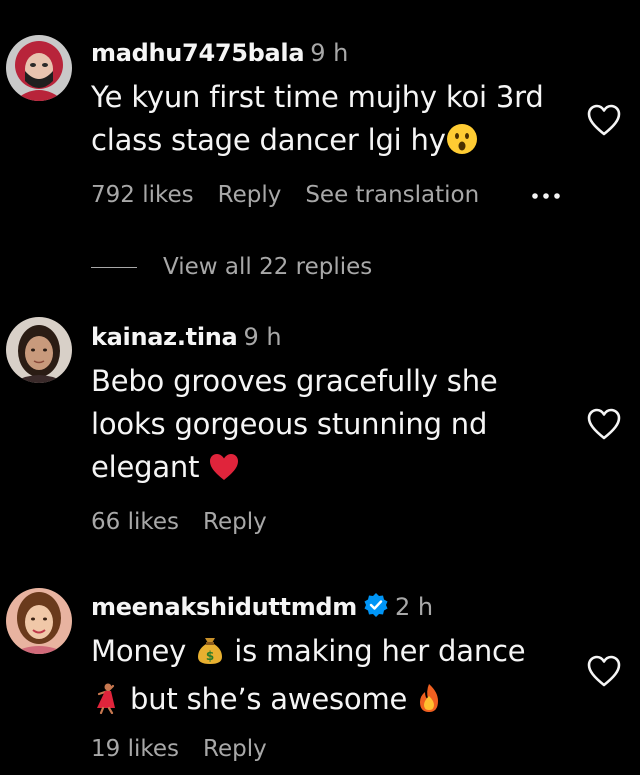  What do you see at coordinates (429, 704) in the screenshot?
I see `fire-emoji` at bounding box center [429, 704].